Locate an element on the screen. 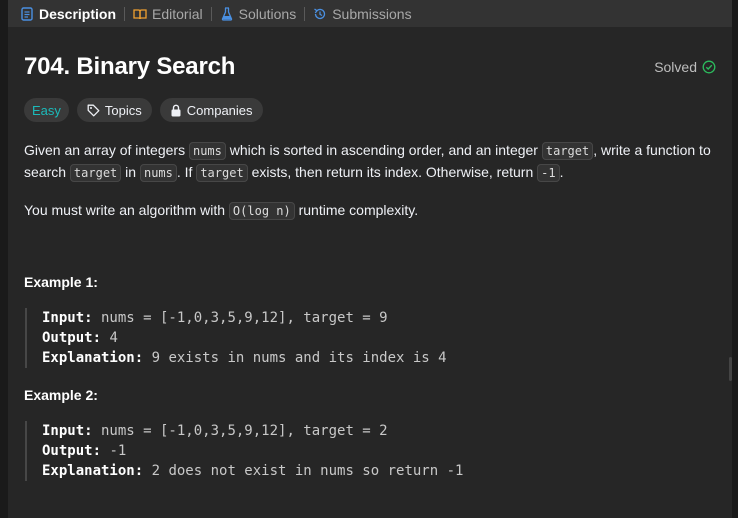 This screenshot has width=738, height=518. text: runtime complexity. is located at coordinates (356, 210).